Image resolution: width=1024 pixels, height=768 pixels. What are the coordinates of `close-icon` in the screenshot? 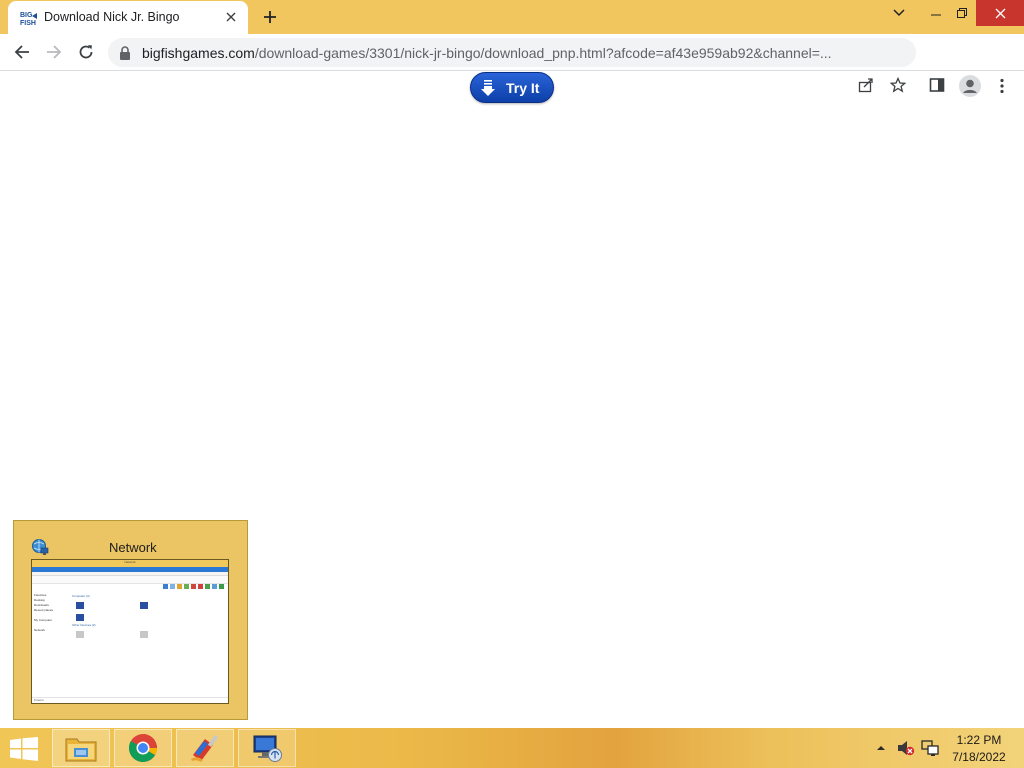 It's located at (1000, 13).